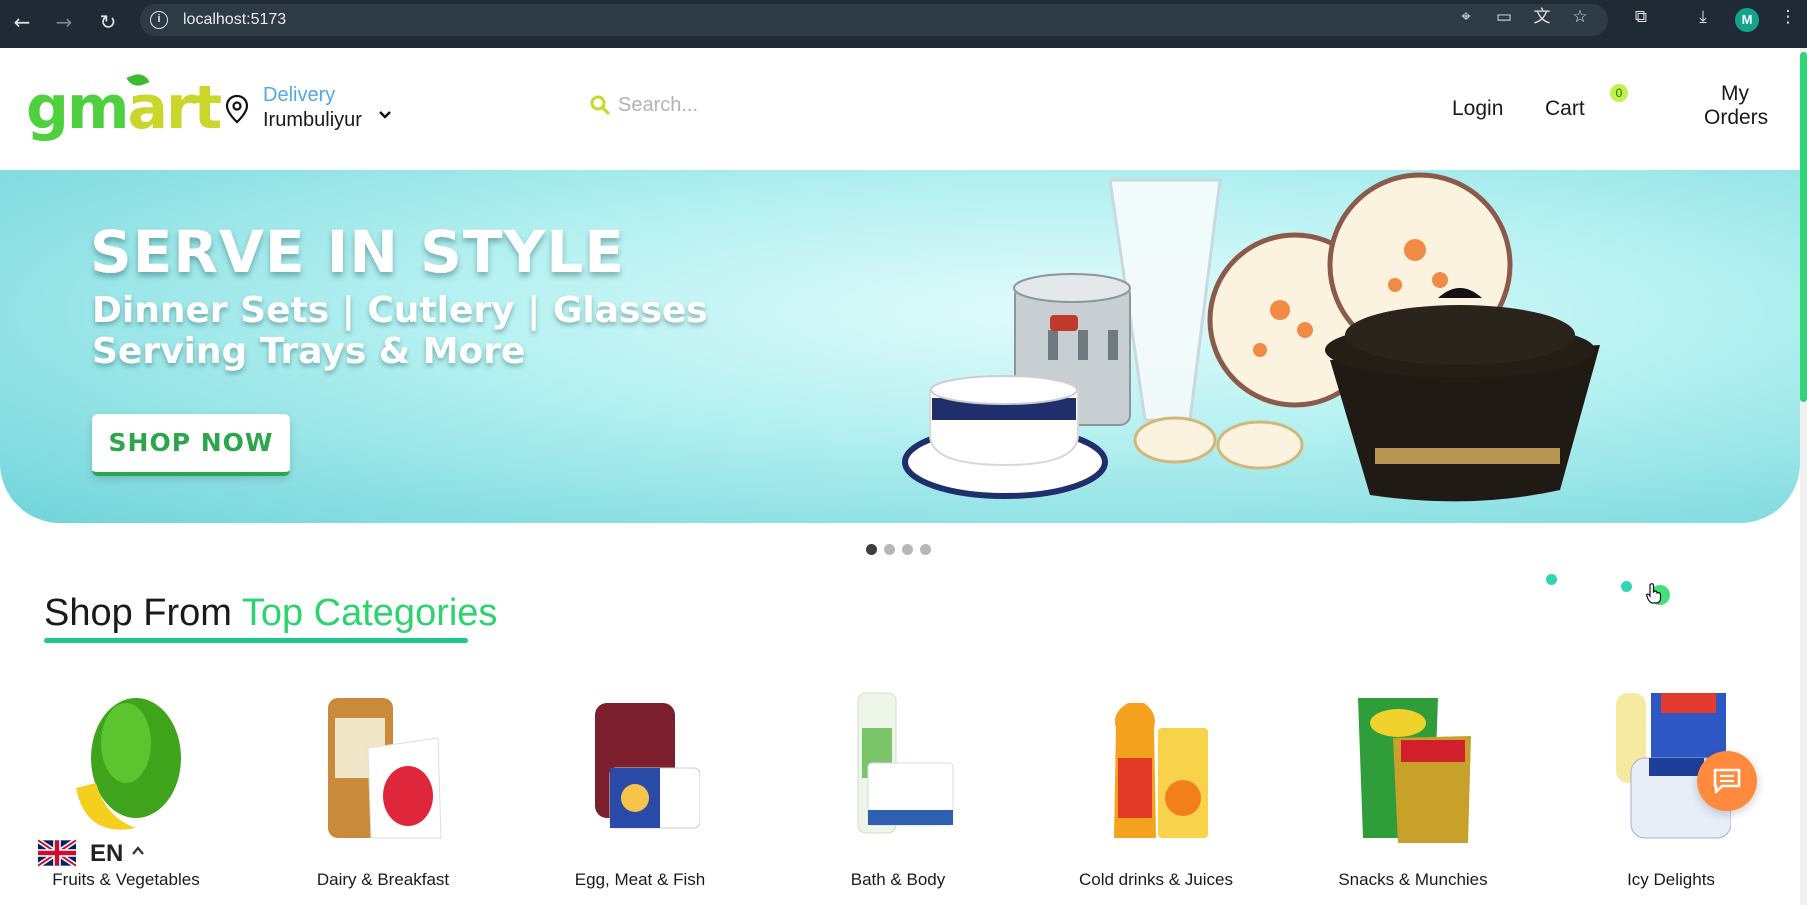 This screenshot has width=1807, height=905. I want to click on menu-kebab-icon: ⋮, so click(1788, 17).